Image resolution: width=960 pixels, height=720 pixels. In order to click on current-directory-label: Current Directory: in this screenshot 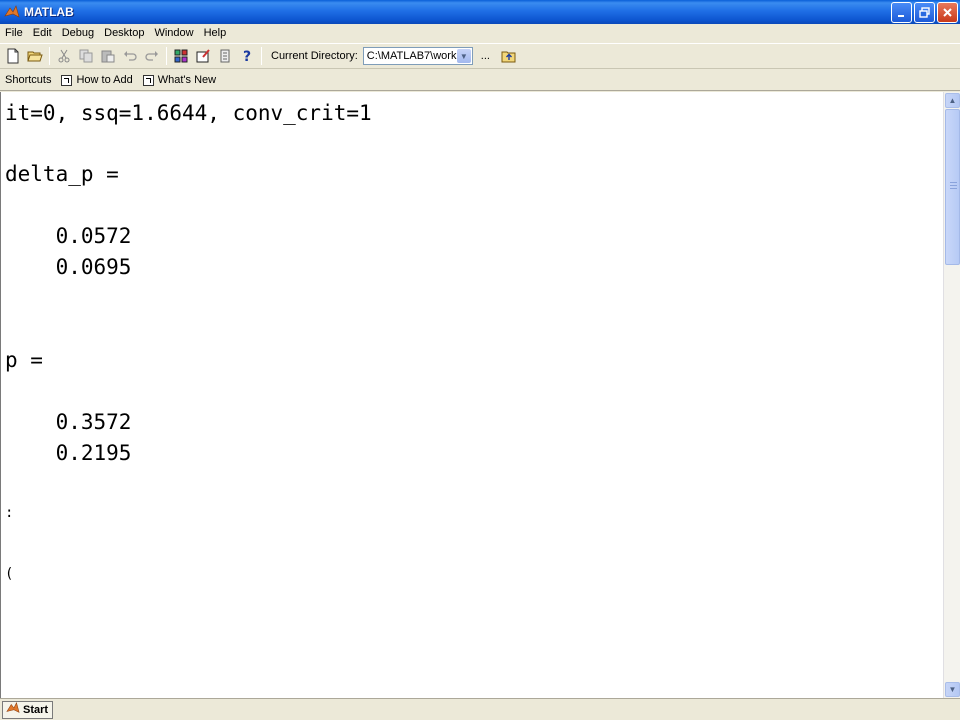, I will do `click(314, 56)`.